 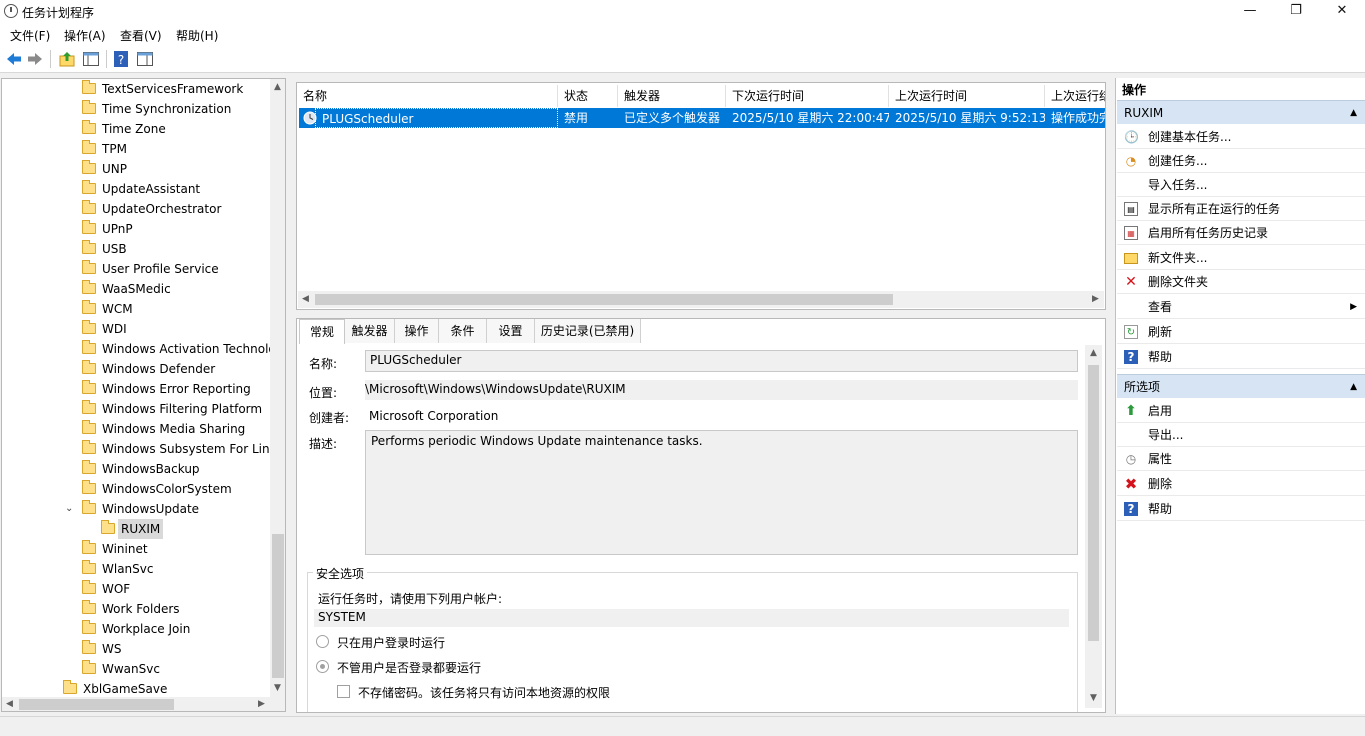 What do you see at coordinates (136, 289) in the screenshot?
I see `tree-item: WaaSMedic` at bounding box center [136, 289].